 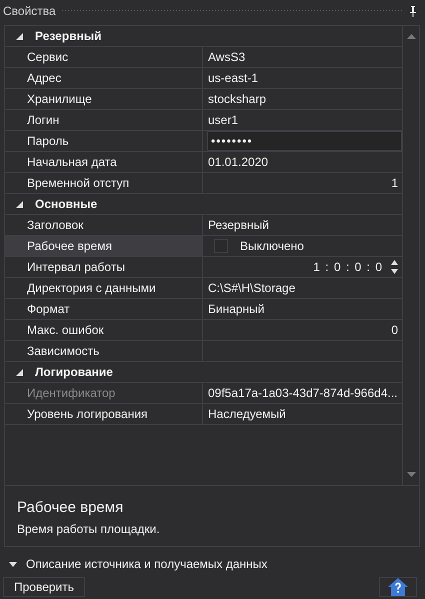 I want to click on panel-title: Свойства, so click(x=29, y=11).